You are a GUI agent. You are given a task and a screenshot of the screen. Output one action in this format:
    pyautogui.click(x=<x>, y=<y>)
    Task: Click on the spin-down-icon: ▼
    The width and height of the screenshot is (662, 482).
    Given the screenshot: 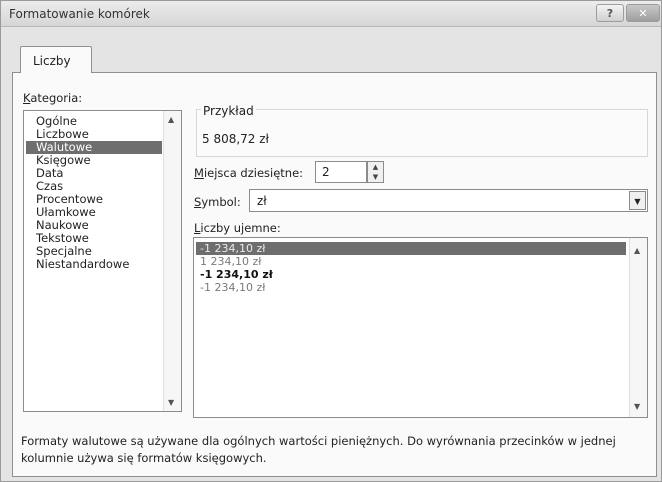 What is the action you would take?
    pyautogui.click(x=375, y=177)
    